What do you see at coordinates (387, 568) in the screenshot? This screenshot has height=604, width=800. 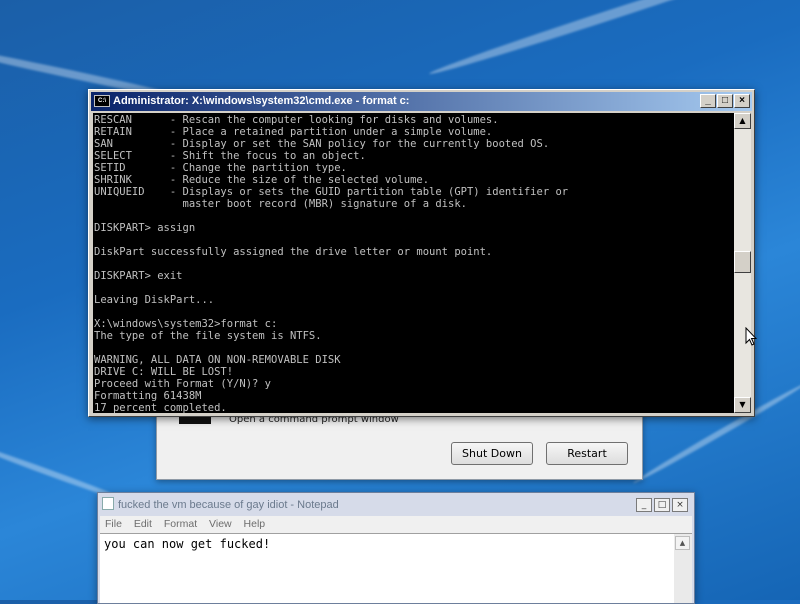 I see `notepad-text-area: you can now get fucked!` at bounding box center [387, 568].